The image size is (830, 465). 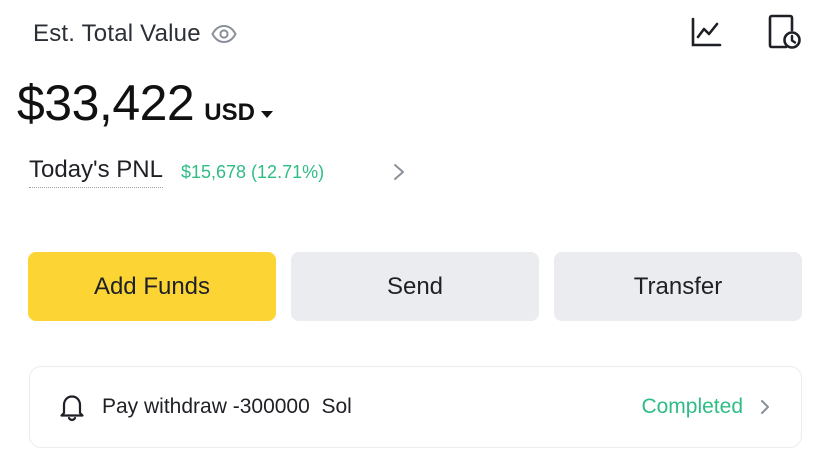 I want to click on line-chart-icon, so click(x=706, y=32).